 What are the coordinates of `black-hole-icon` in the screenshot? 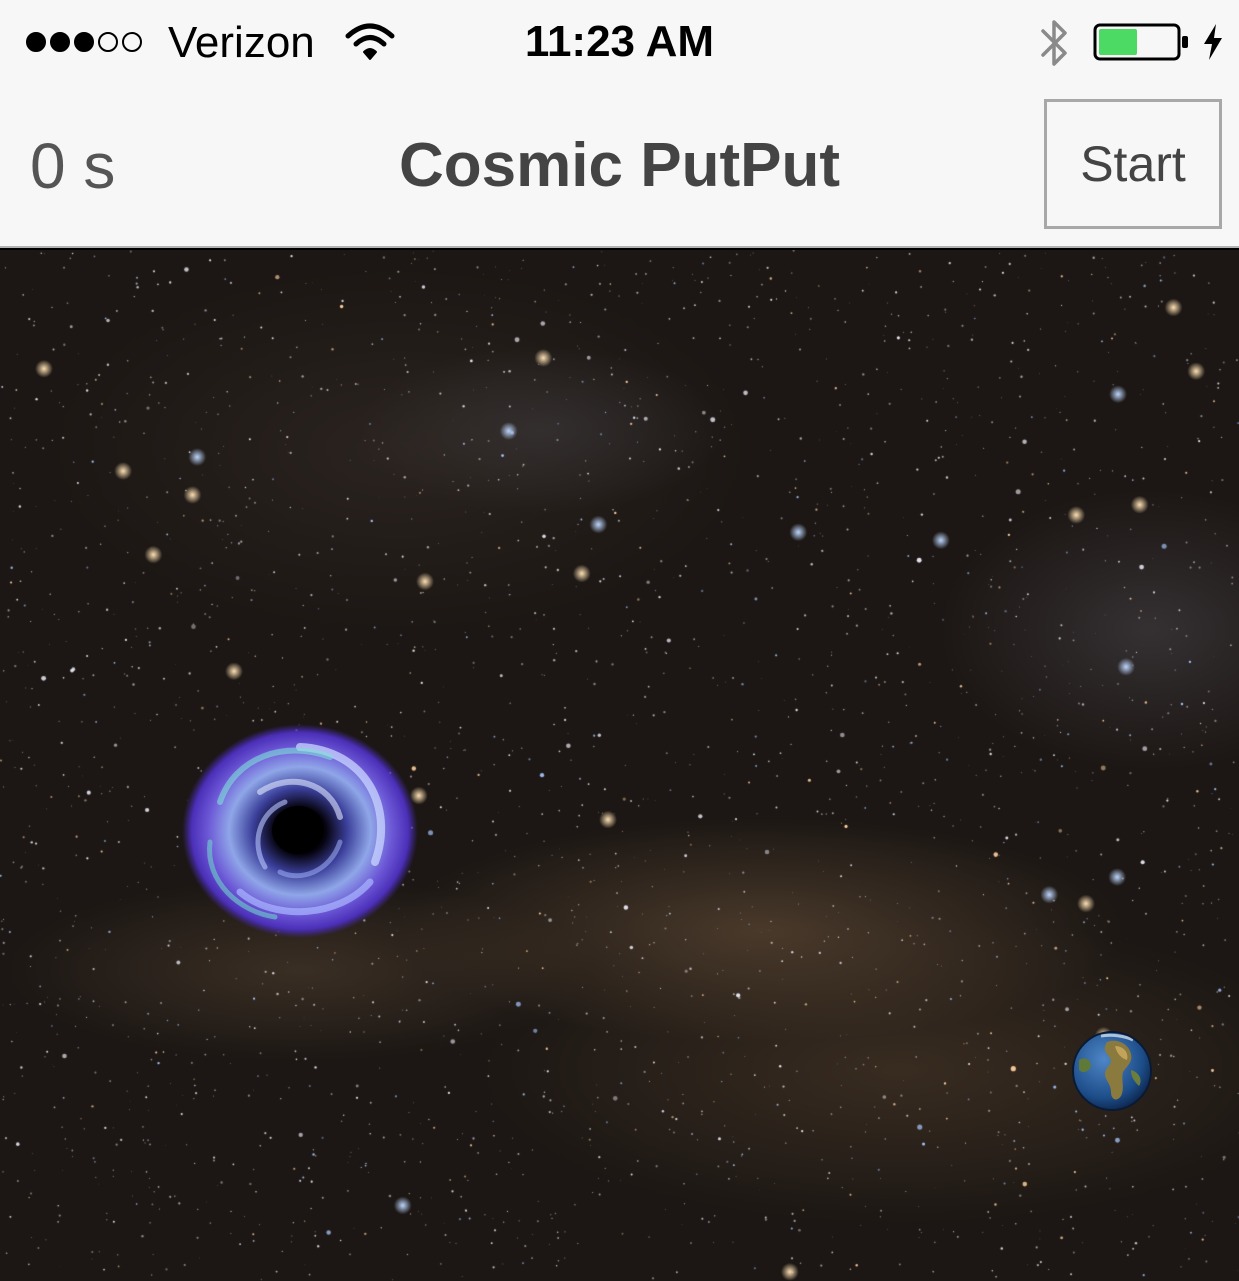 It's located at (300, 831).